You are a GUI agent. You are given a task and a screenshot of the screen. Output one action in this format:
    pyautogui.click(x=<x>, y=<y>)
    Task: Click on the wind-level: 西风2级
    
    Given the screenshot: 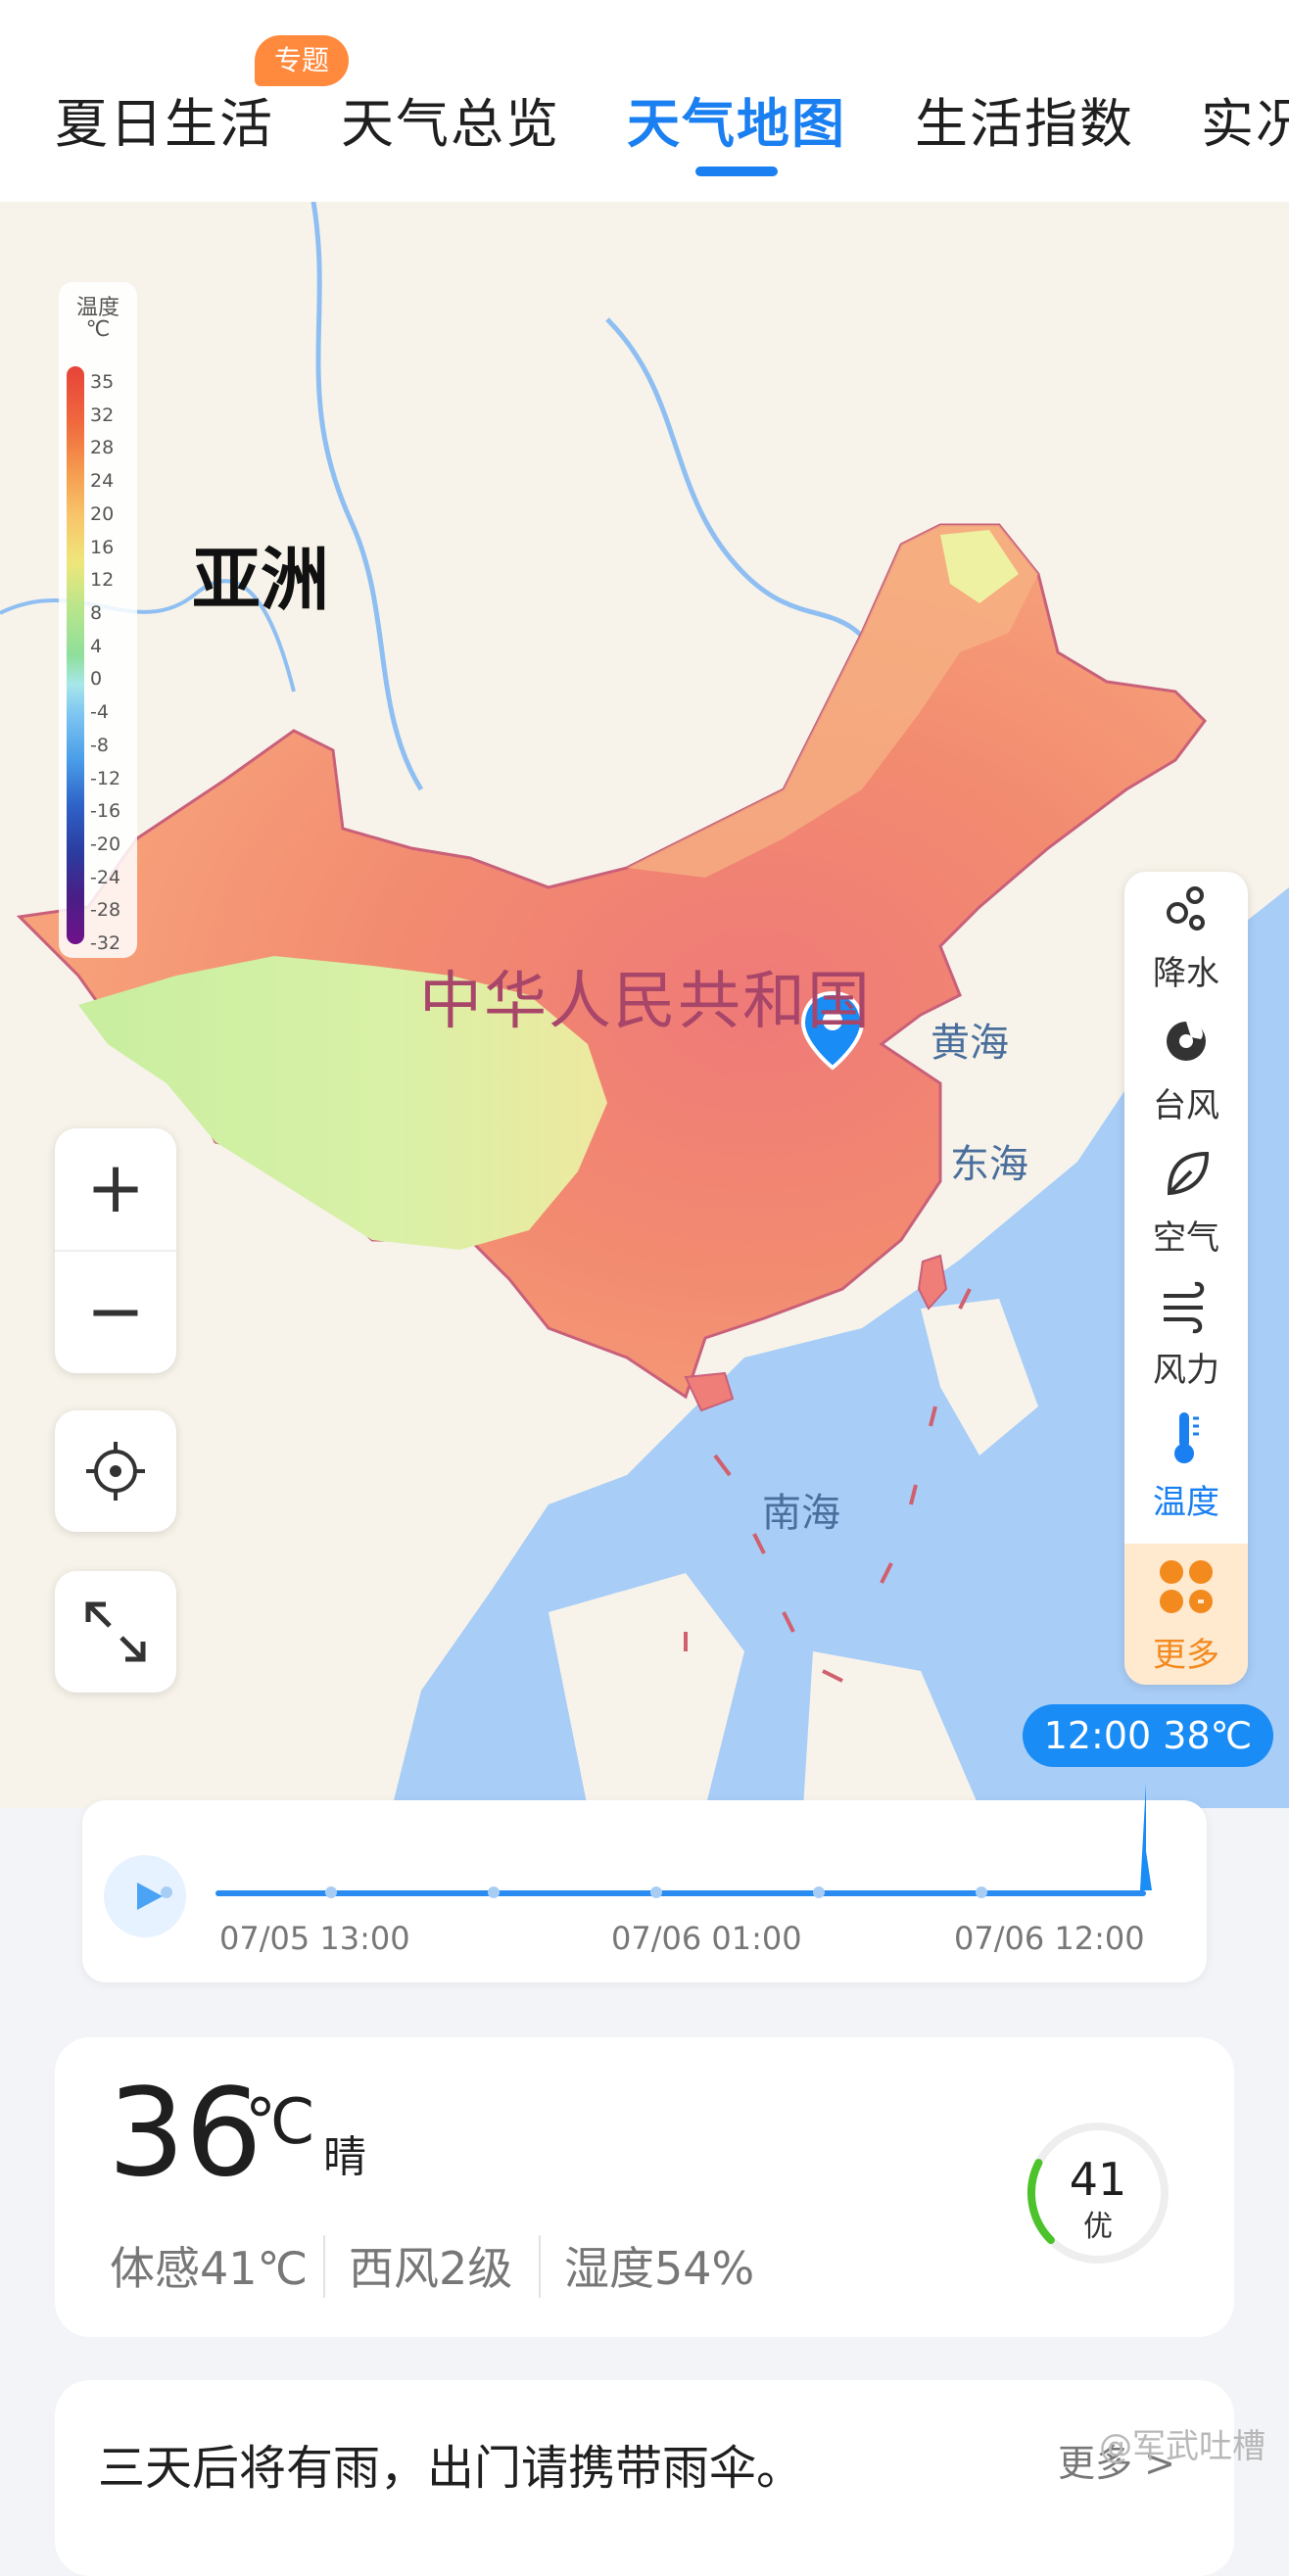 What is the action you would take?
    pyautogui.click(x=431, y=2268)
    